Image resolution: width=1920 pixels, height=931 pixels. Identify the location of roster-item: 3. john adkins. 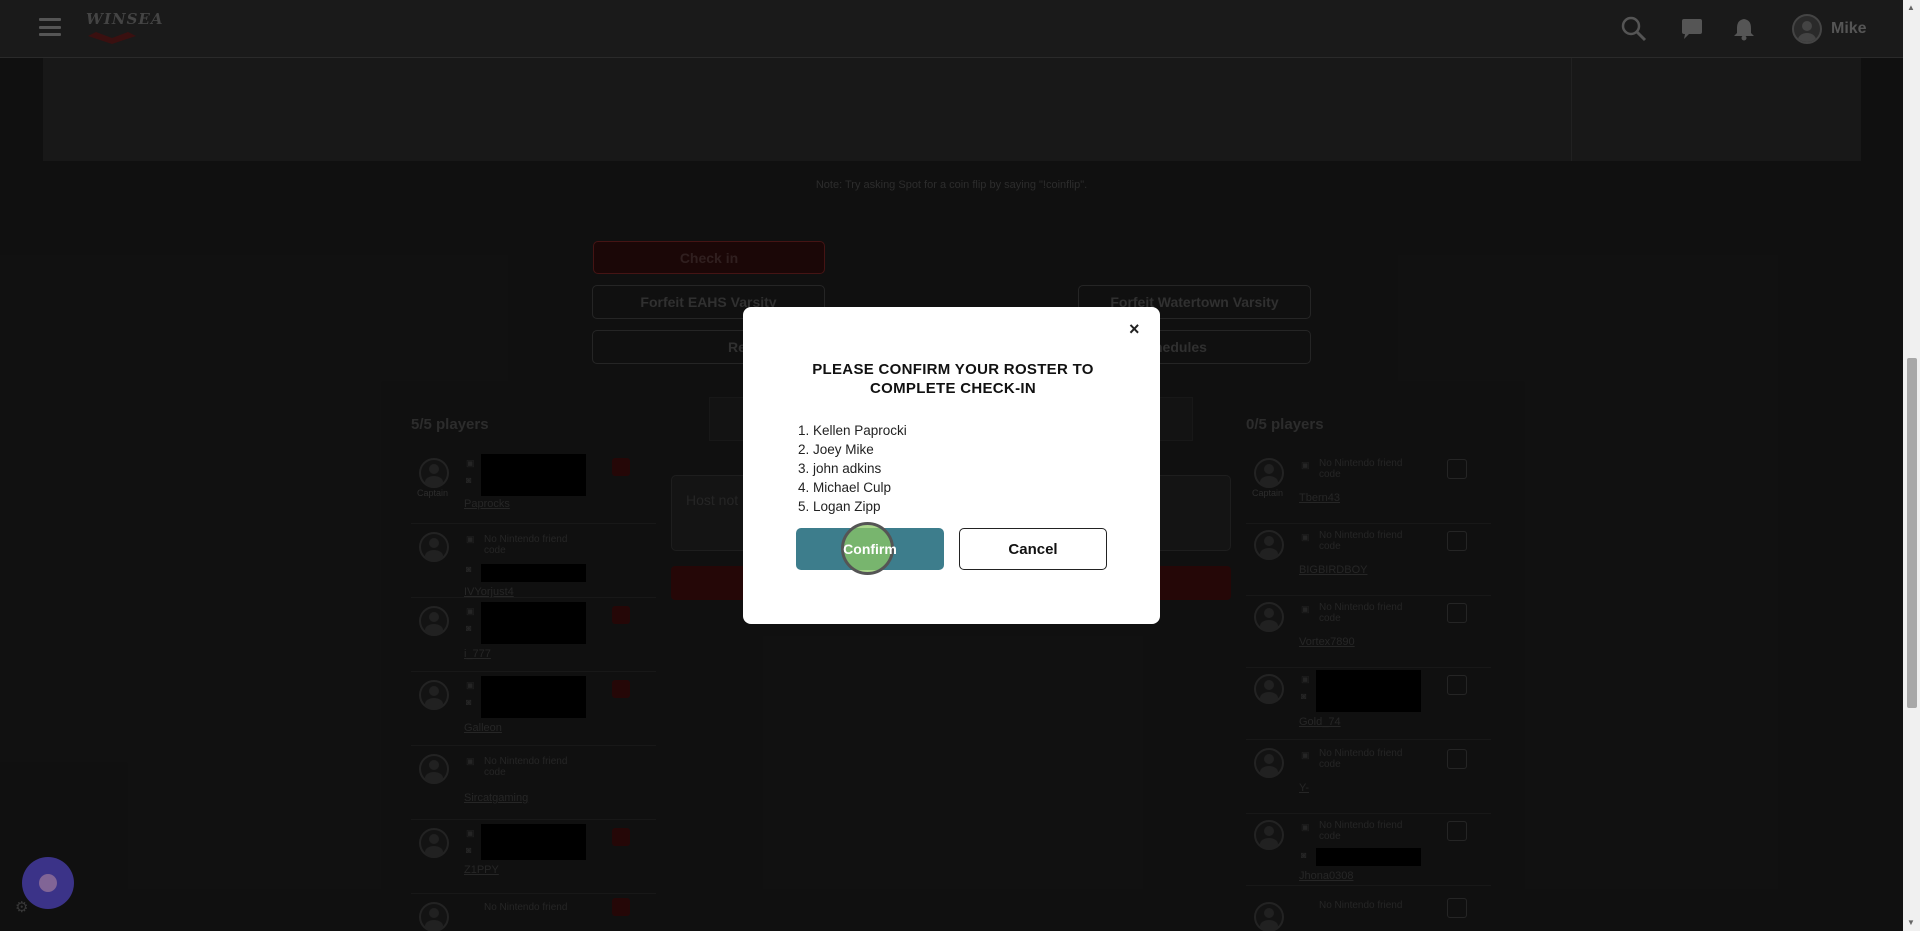
(840, 468).